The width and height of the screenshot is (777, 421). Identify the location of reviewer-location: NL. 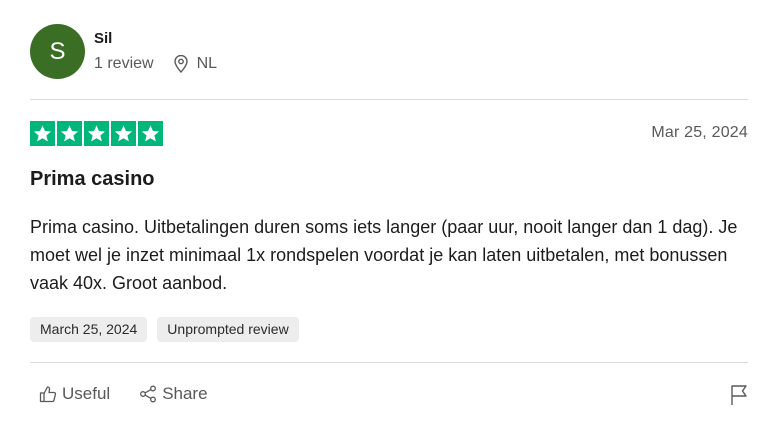
(195, 64).